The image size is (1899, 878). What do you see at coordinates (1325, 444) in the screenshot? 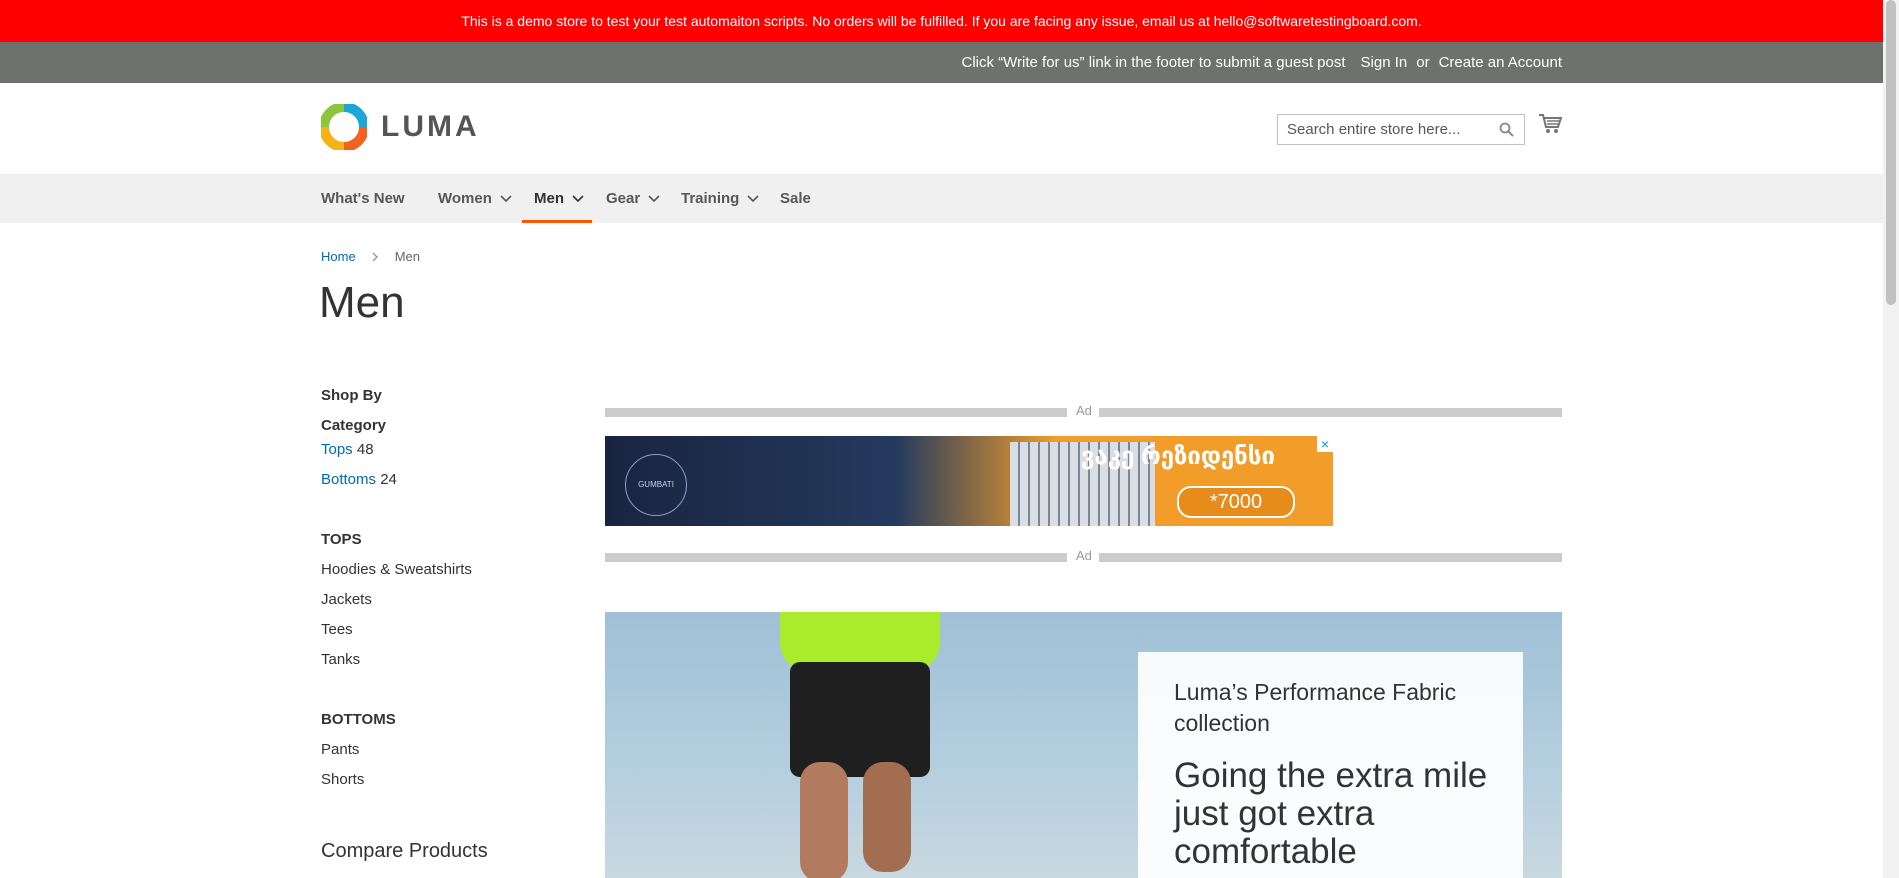
I see `ad-close-icon: ×` at bounding box center [1325, 444].